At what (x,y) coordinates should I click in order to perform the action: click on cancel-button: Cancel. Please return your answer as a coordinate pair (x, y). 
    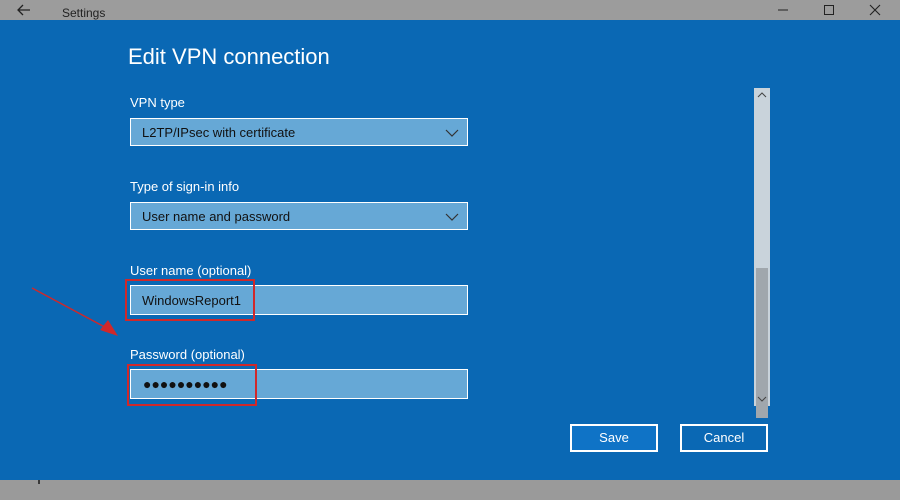
    Looking at the image, I should click on (724, 438).